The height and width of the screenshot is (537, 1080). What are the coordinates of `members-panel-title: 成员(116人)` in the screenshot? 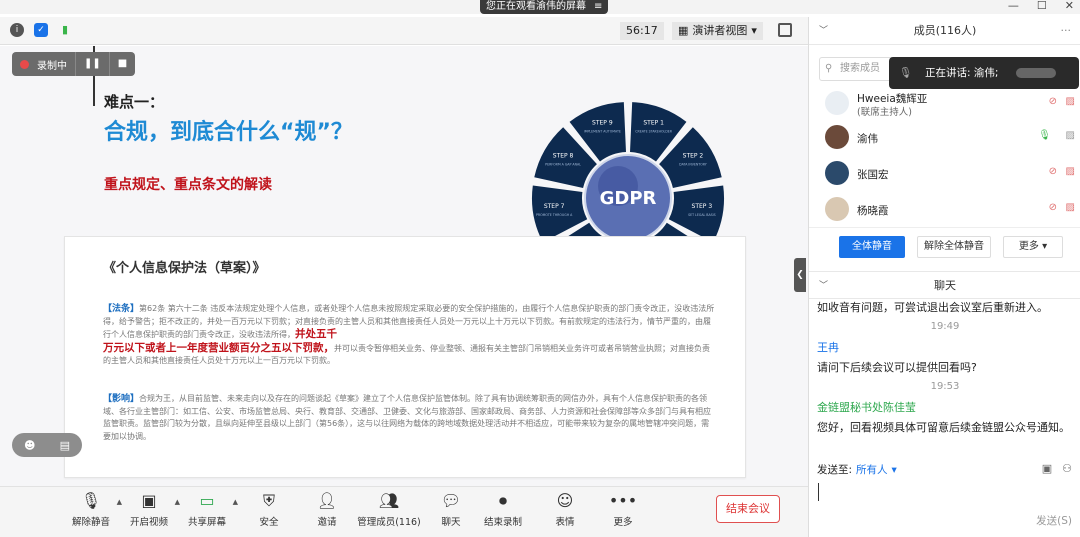 It's located at (945, 30).